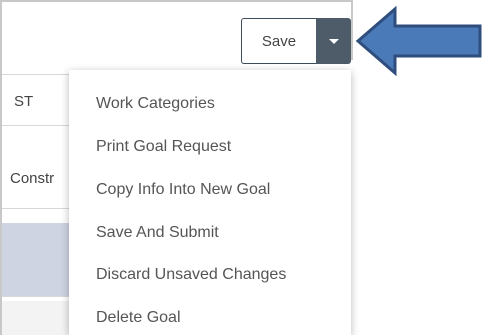 The width and height of the screenshot is (490, 335). What do you see at coordinates (157, 233) in the screenshot?
I see `menu-item-save-and-submit: Save And Submit` at bounding box center [157, 233].